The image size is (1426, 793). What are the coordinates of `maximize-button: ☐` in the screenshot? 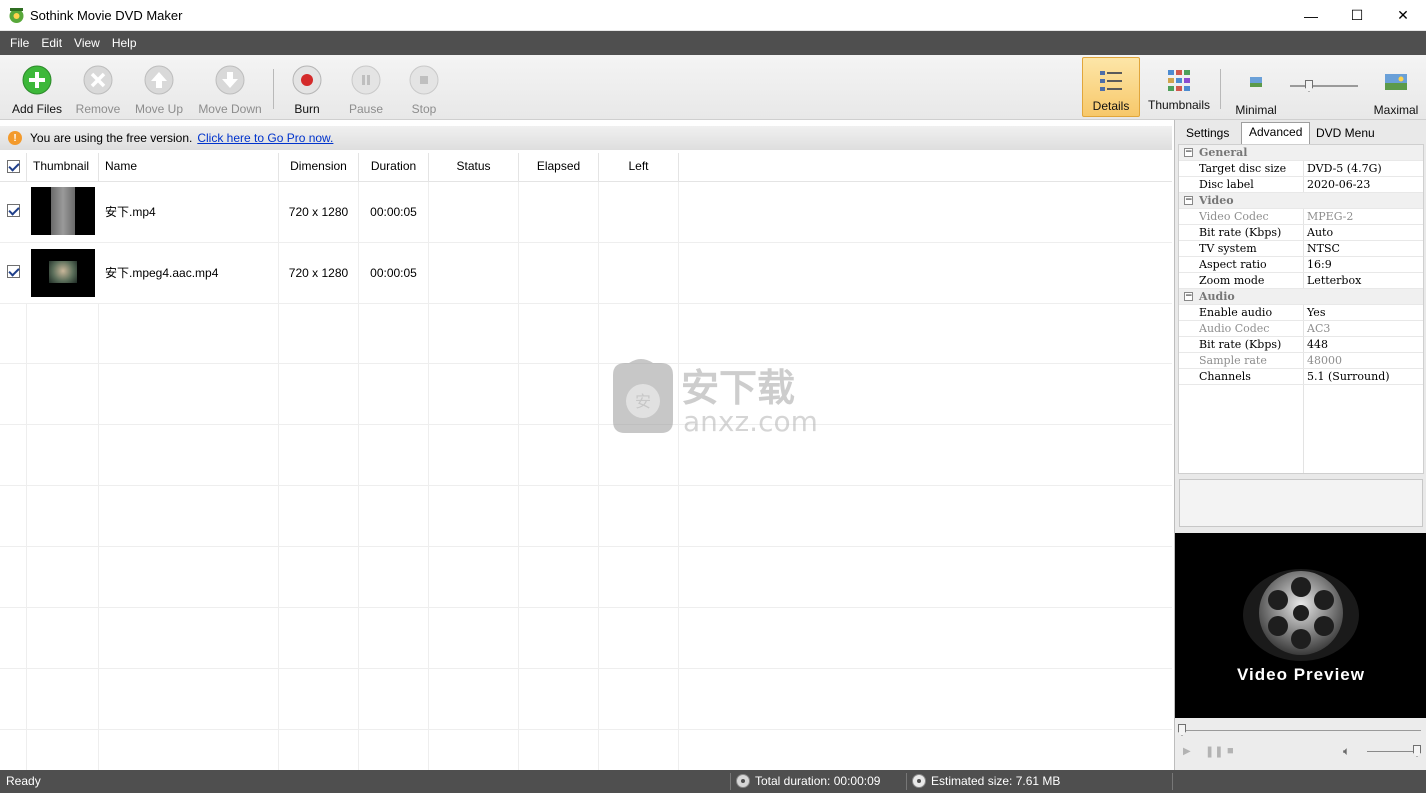 It's located at (1357, 15).